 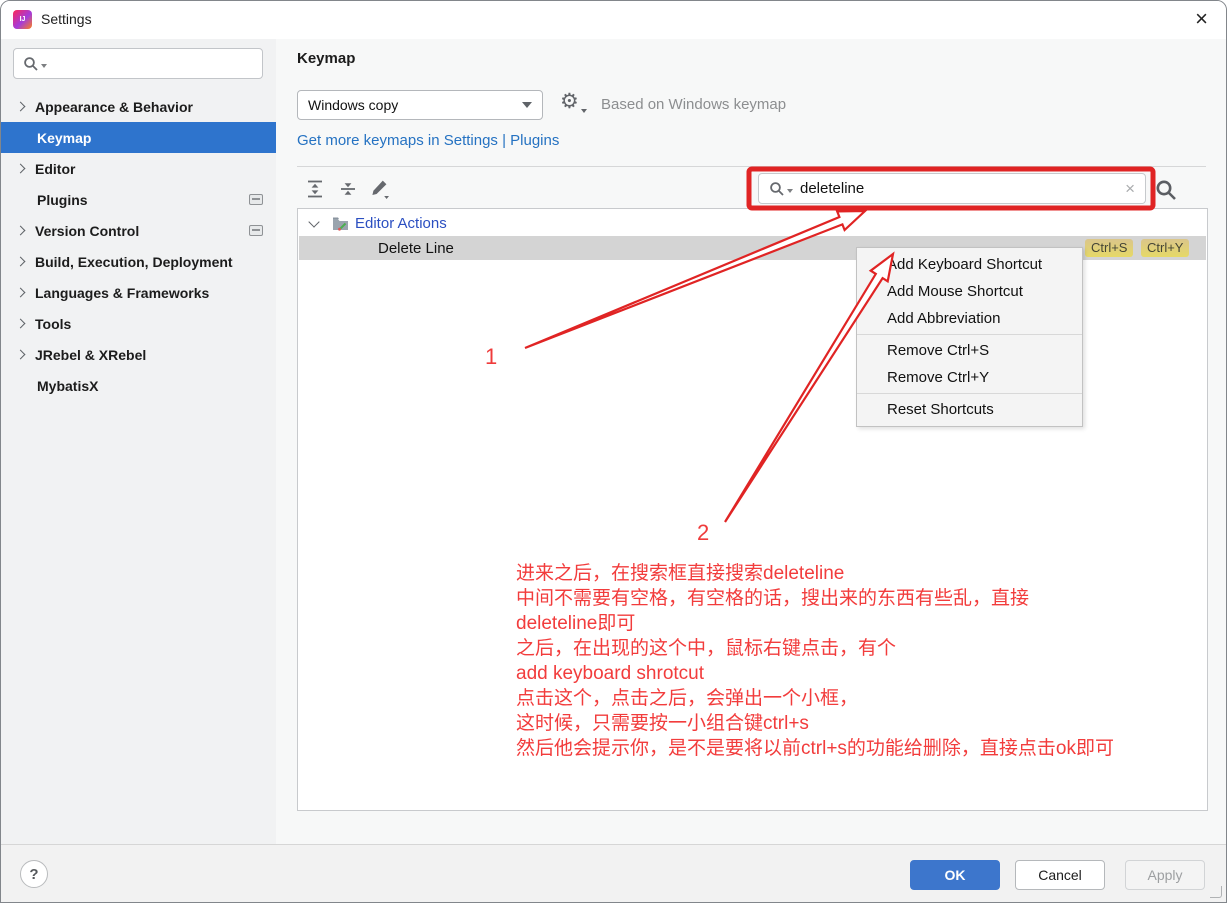 What do you see at coordinates (569, 101) in the screenshot?
I see `gear-icon: ⚙` at bounding box center [569, 101].